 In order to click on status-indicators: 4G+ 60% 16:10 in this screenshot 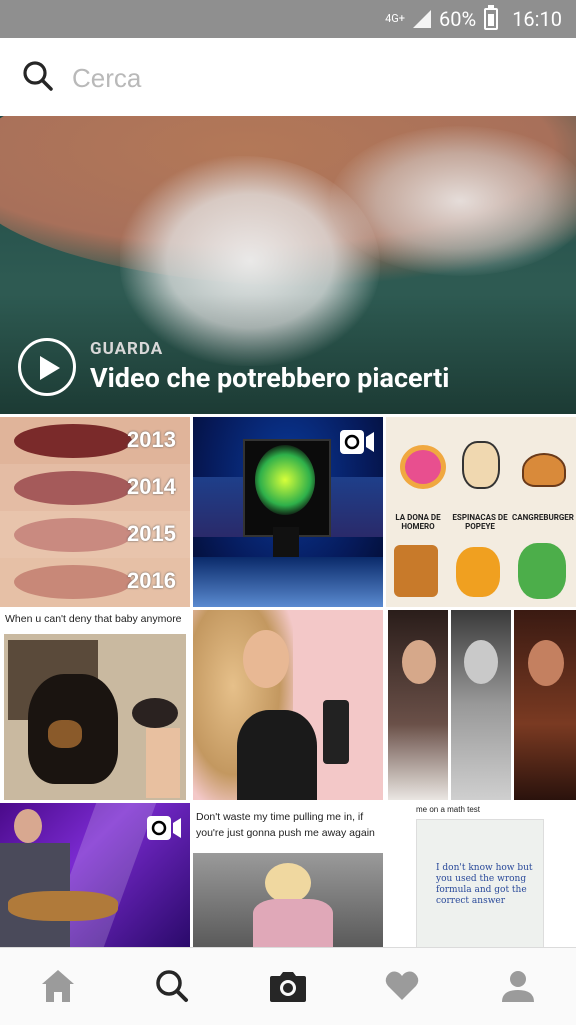, I will do `click(473, 19)`.